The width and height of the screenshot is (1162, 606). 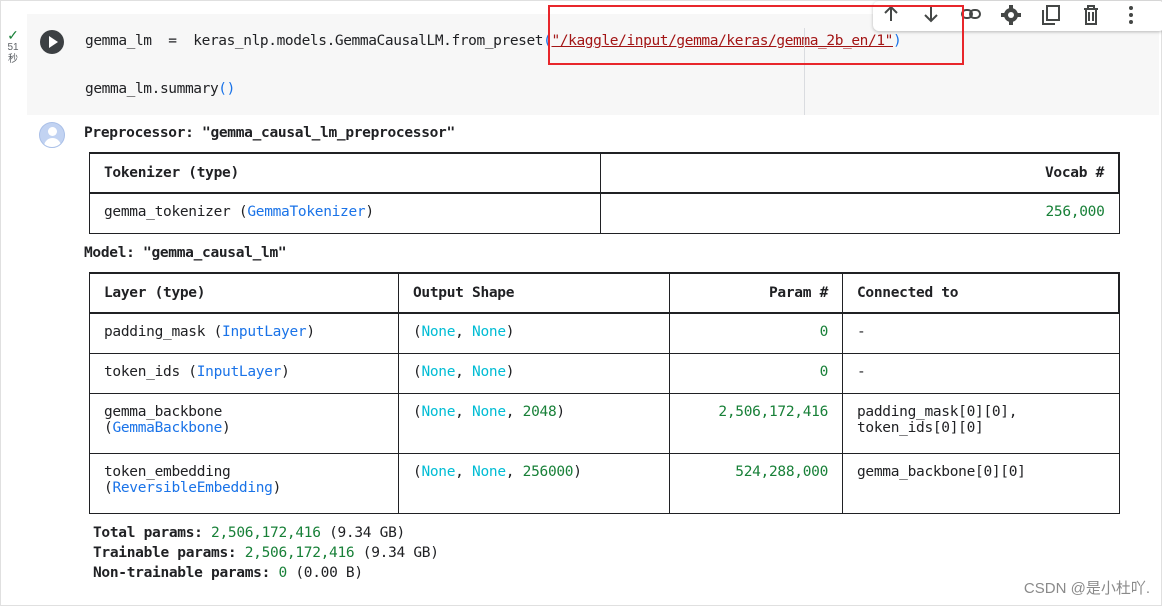 What do you see at coordinates (891, 16) in the screenshot?
I see `arrow-up-icon` at bounding box center [891, 16].